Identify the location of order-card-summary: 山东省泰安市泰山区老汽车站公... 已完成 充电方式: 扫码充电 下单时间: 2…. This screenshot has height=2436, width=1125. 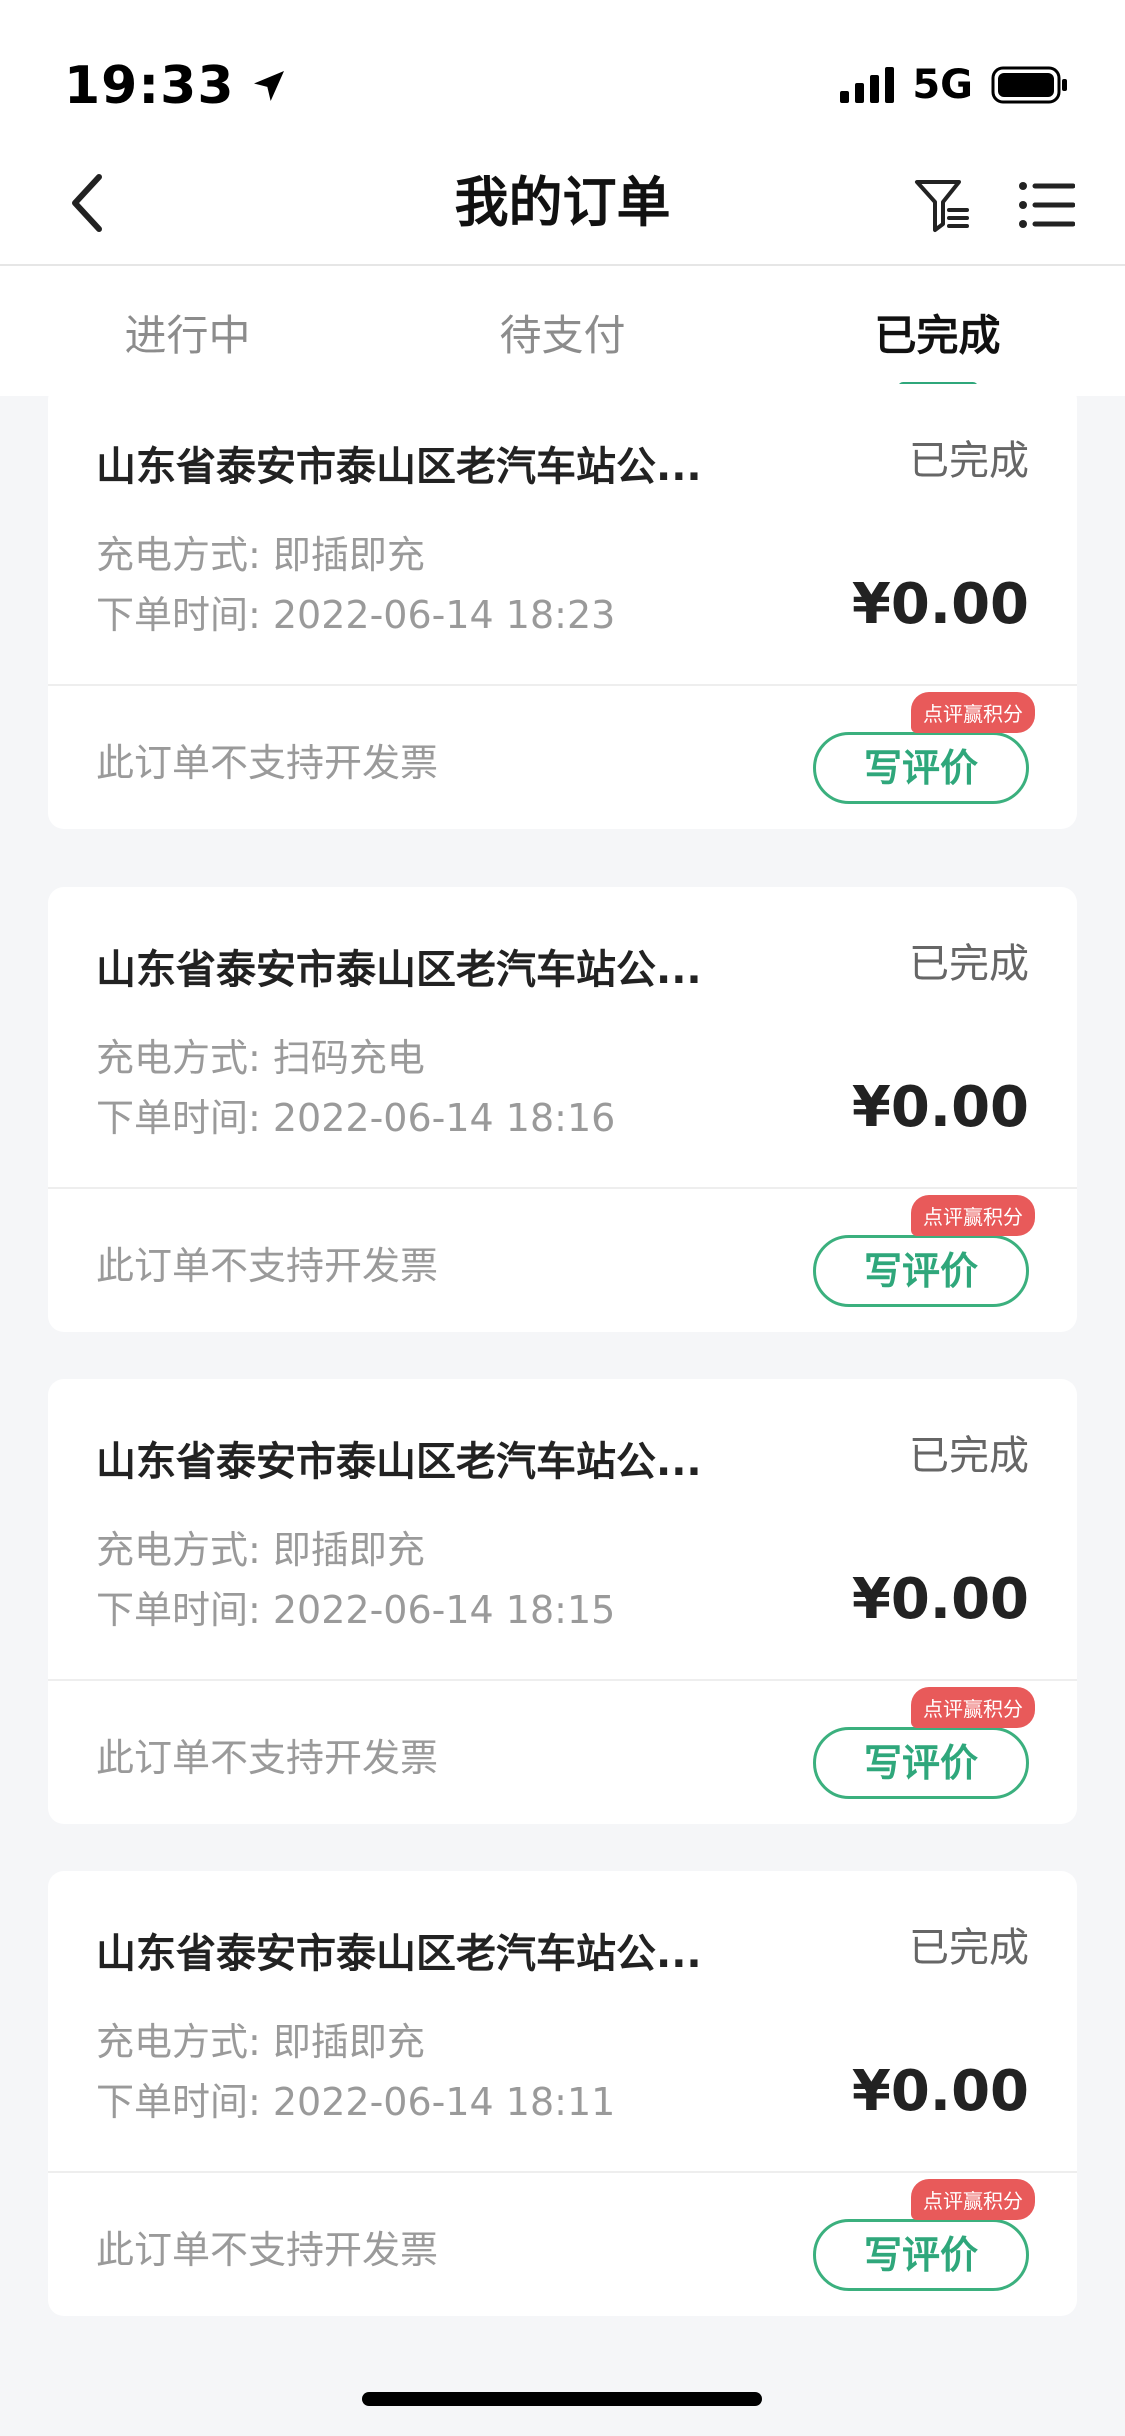
(562, 1038).